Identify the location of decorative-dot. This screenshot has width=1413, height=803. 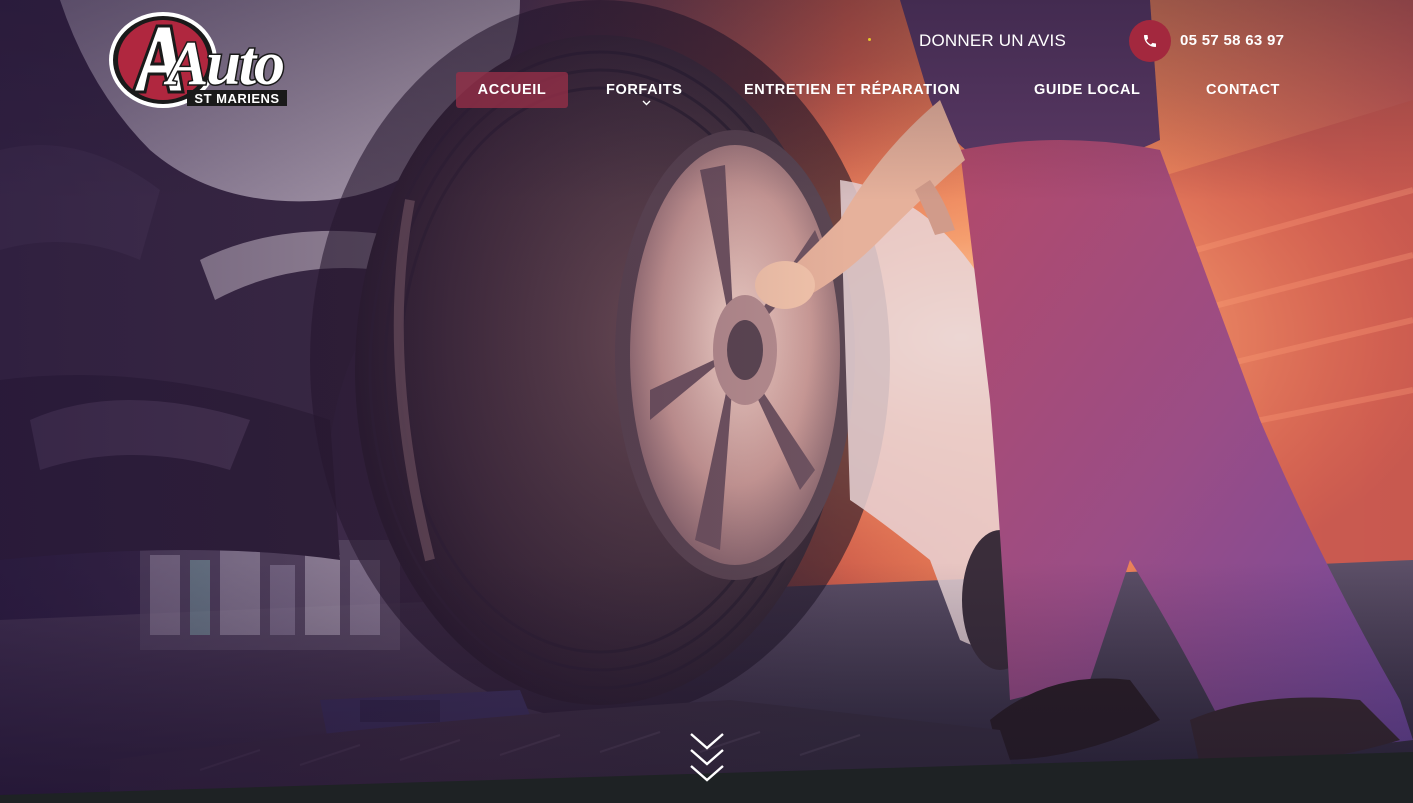
(869, 39).